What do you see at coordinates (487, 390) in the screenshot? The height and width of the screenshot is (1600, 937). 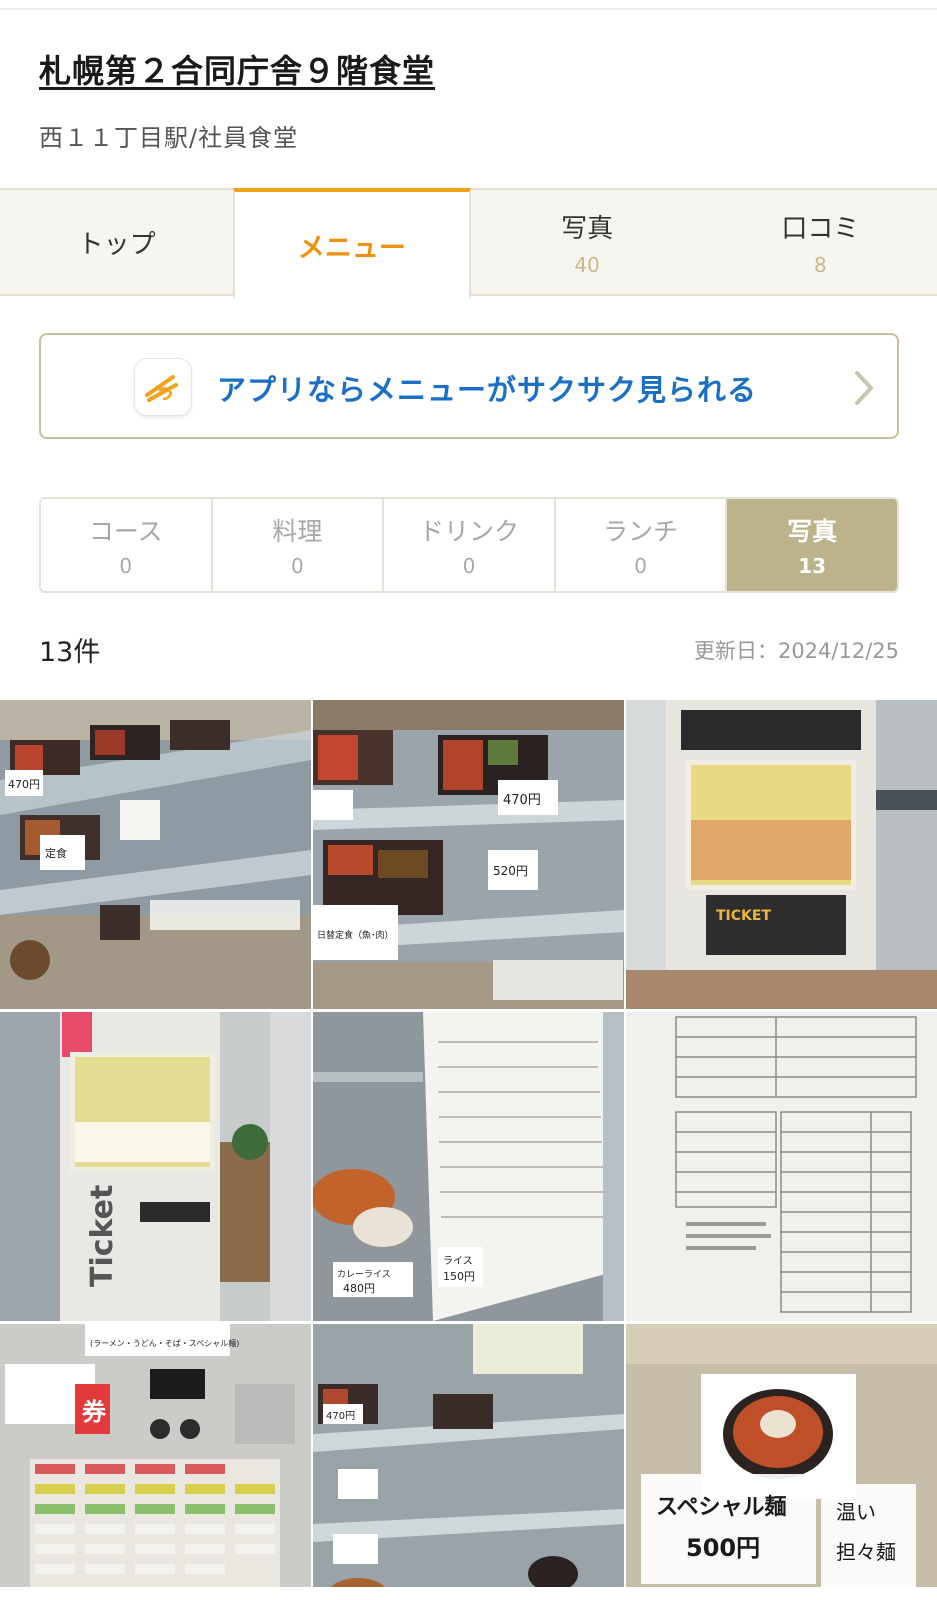 I see `app-promo-text: アプリならメニューがサクサク見られる` at bounding box center [487, 390].